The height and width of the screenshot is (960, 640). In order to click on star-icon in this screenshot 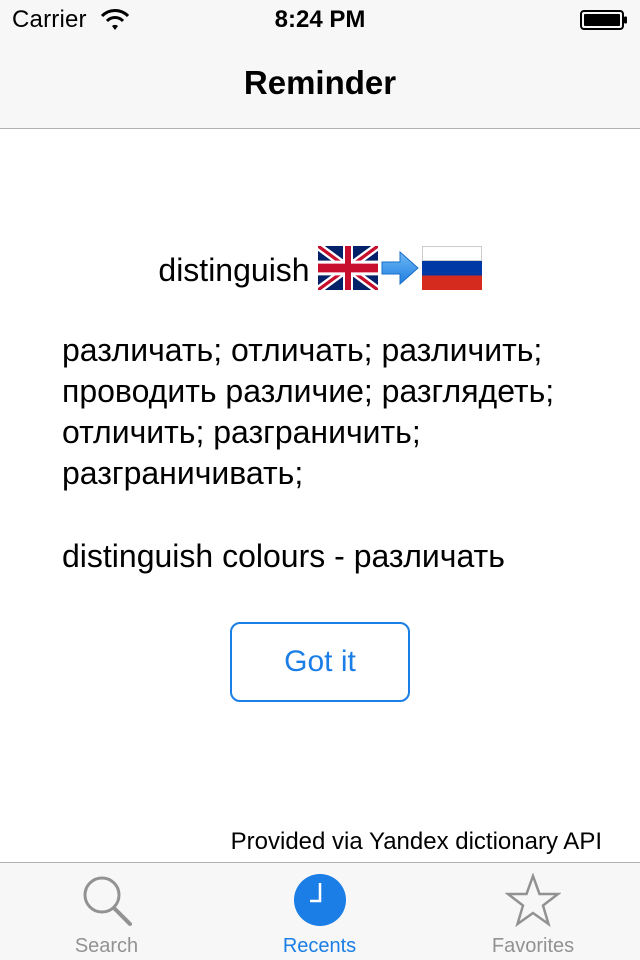, I will do `click(533, 900)`.